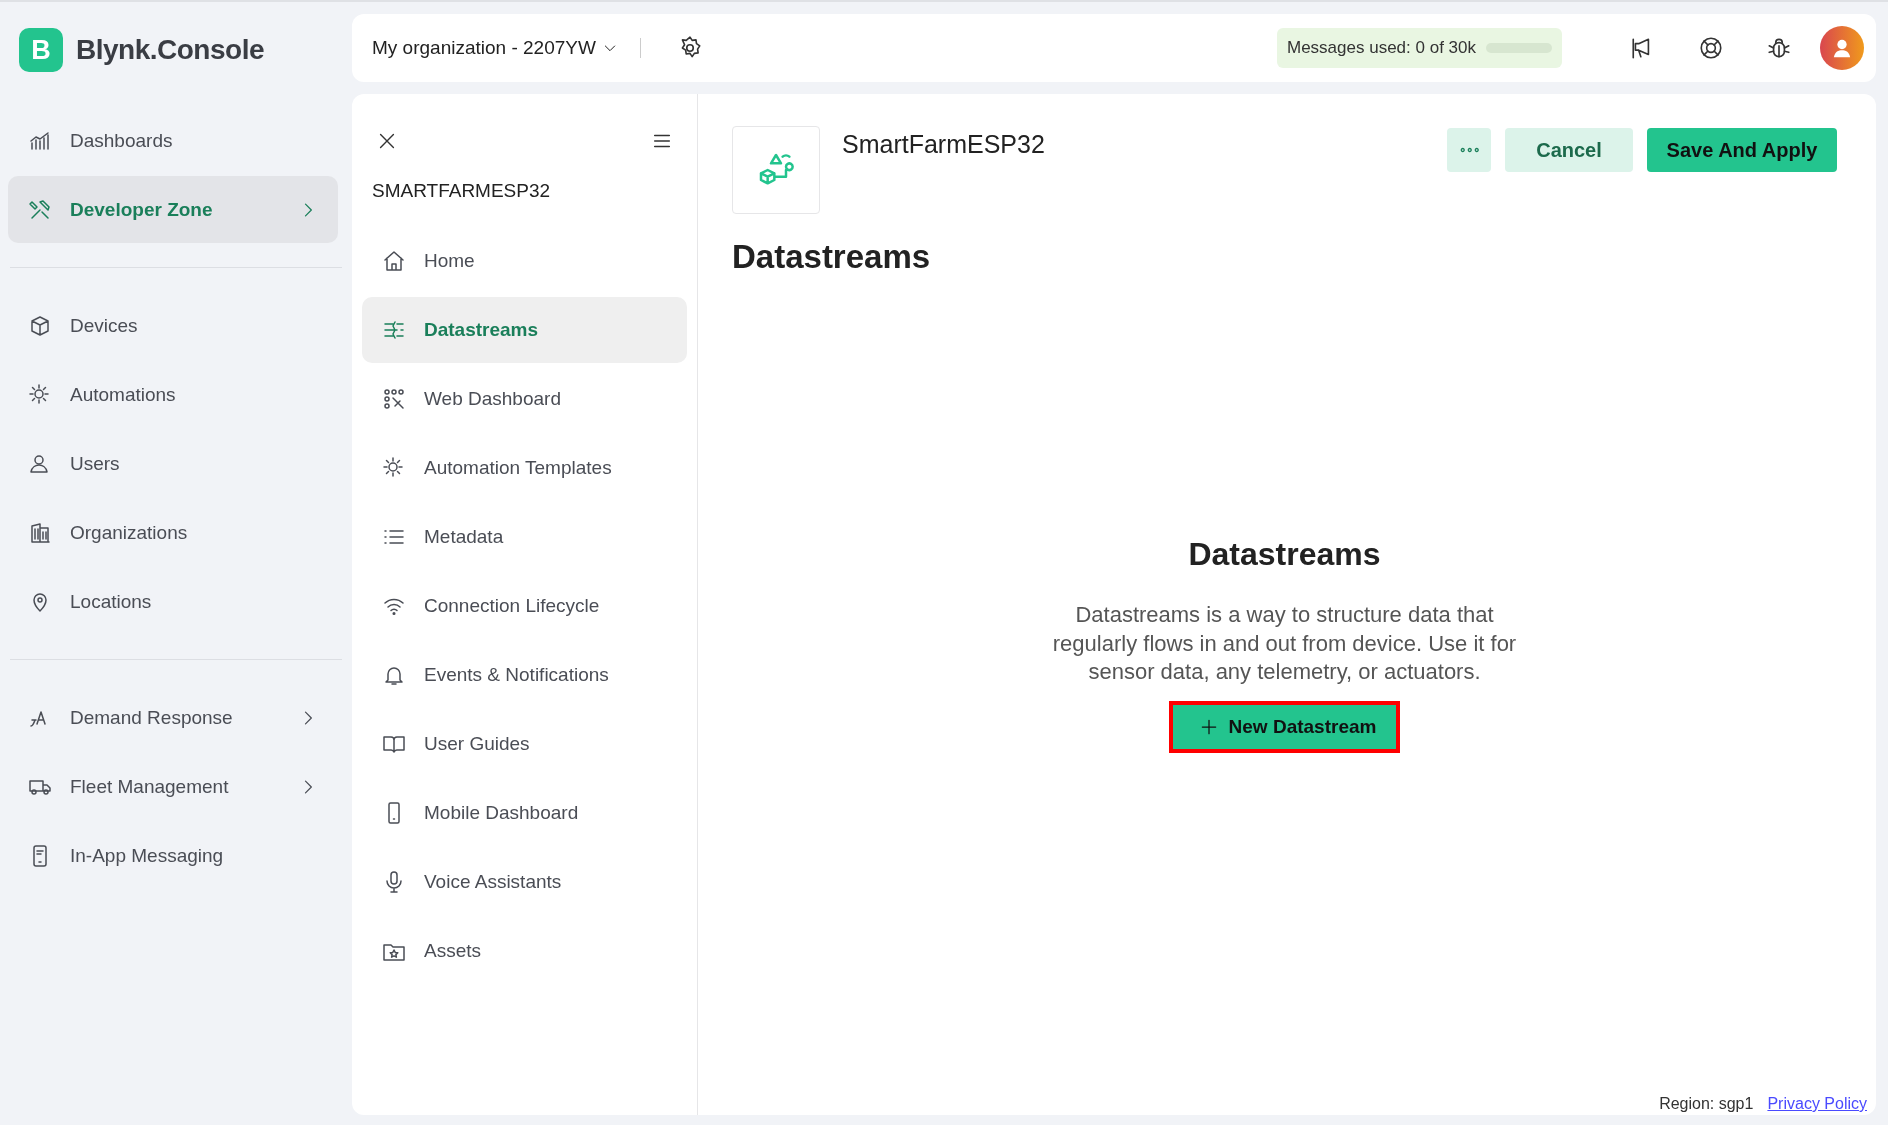  I want to click on brand-name: Blynk.Console, so click(170, 50).